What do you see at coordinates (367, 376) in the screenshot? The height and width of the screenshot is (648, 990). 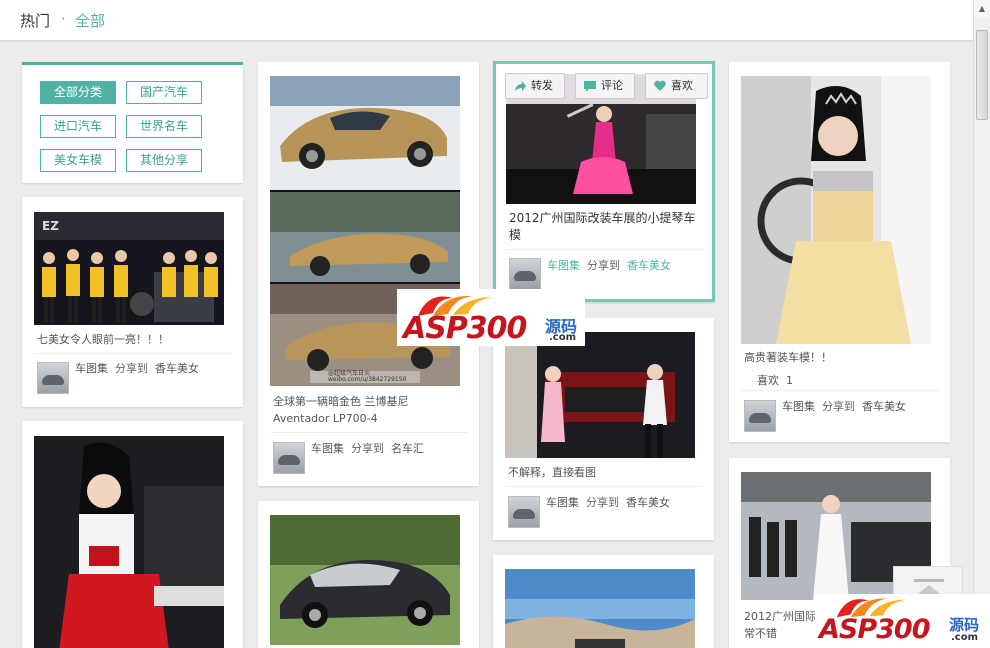 I see `image-watermark: @超级汽车日火 weibo.com/u/3842729150` at bounding box center [367, 376].